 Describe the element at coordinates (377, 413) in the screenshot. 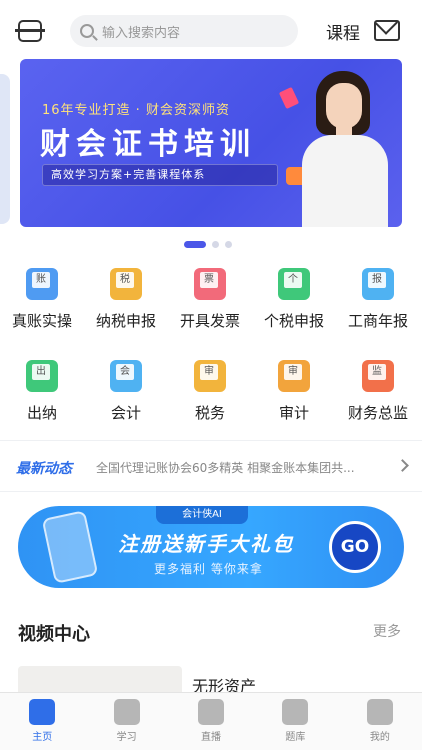

I see `grid-item-label: 财务总监` at that location.